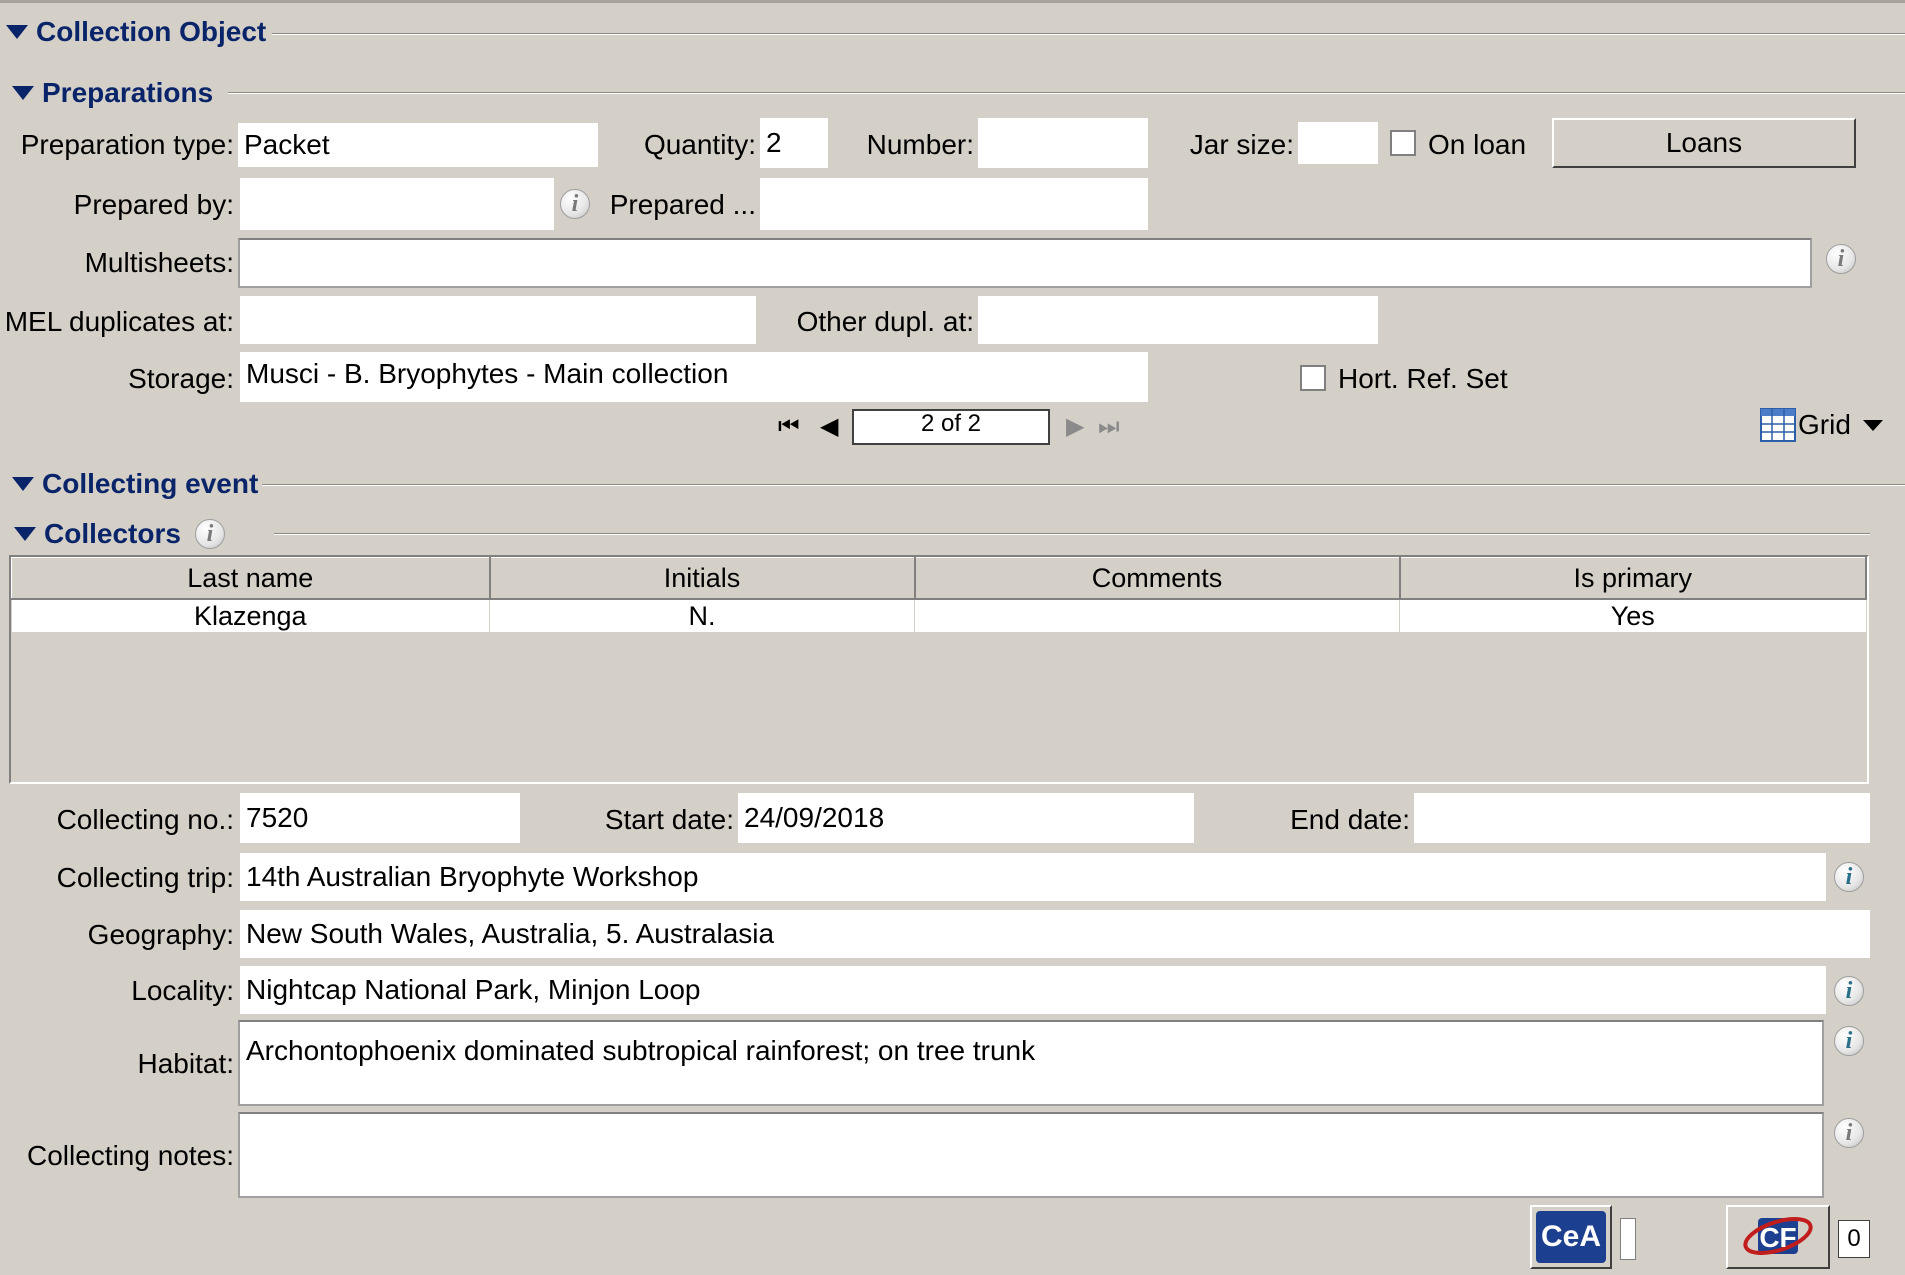 The image size is (1905, 1275). Describe the element at coordinates (1033, 877) in the screenshot. I see `collecting-trip-field: 14th Australian Bryophyte Workshop` at that location.